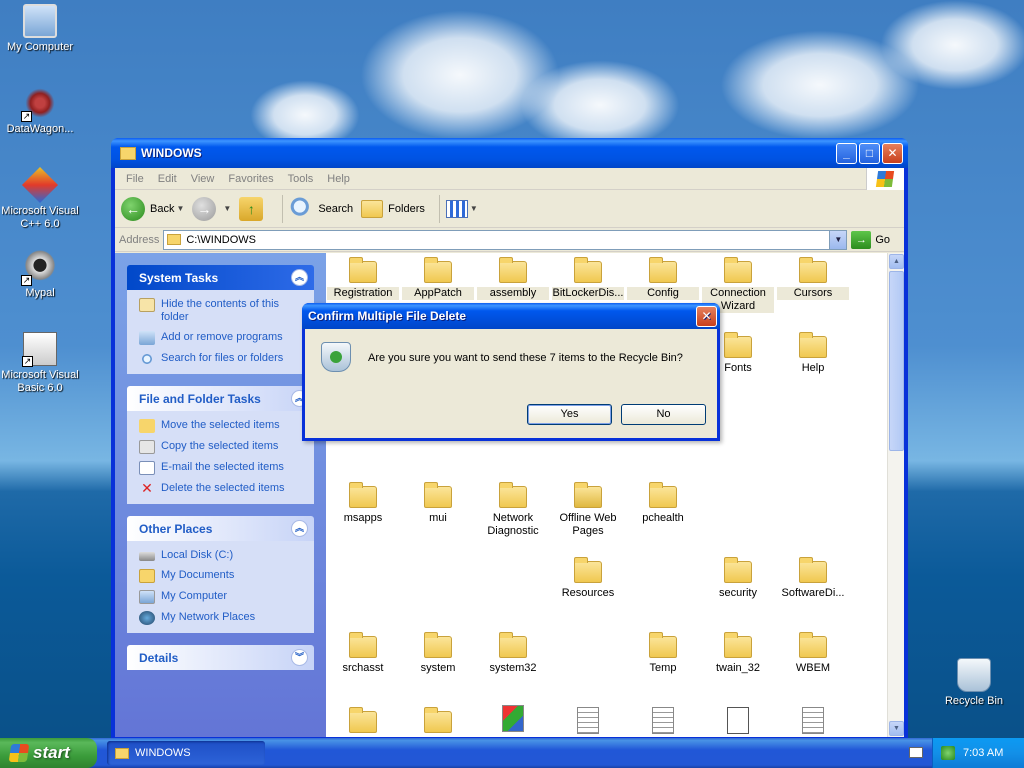 This screenshot has width=1024, height=768. Describe the element at coordinates (221, 597) in the screenshot. I see `place-my-computer: My Computer` at that location.